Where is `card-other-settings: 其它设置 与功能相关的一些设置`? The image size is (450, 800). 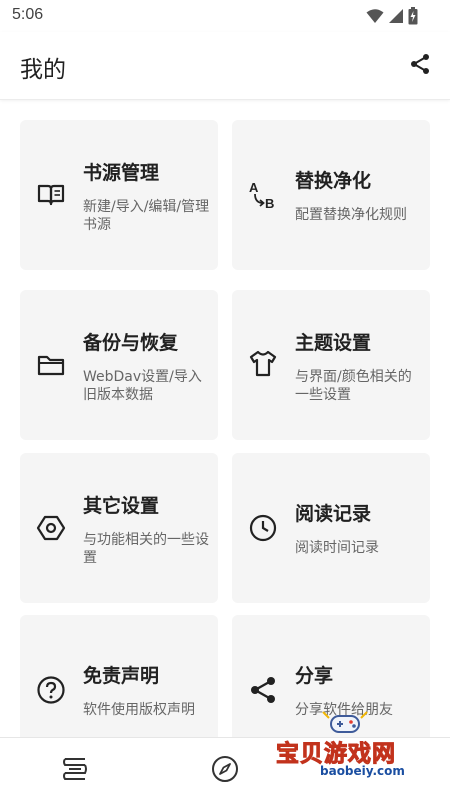 card-other-settings: 其它设置 与功能相关的一些设置 is located at coordinates (119, 528).